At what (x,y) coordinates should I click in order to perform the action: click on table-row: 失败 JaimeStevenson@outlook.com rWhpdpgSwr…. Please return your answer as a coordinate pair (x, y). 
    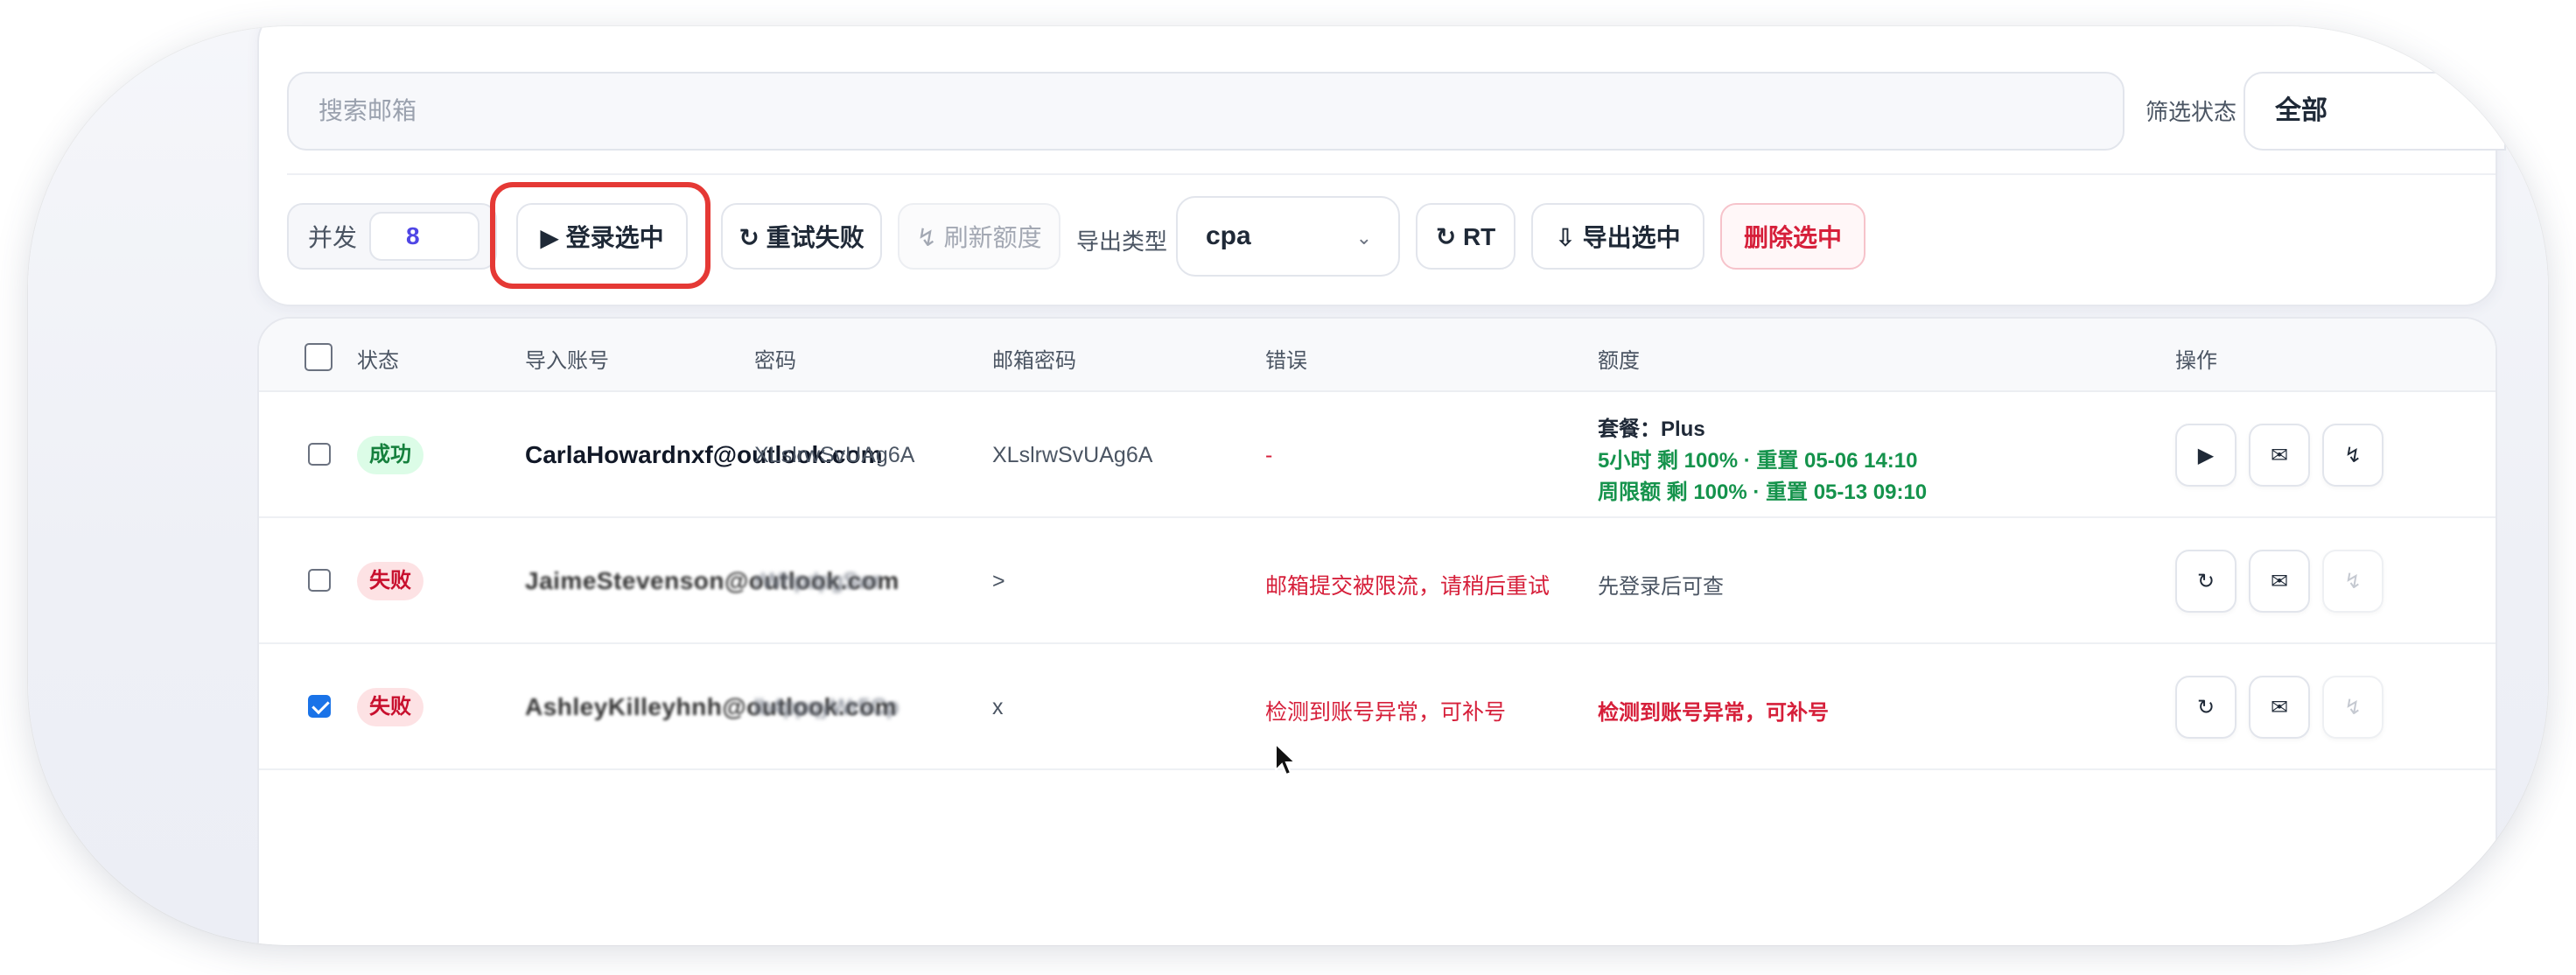
    Looking at the image, I should click on (1377, 581).